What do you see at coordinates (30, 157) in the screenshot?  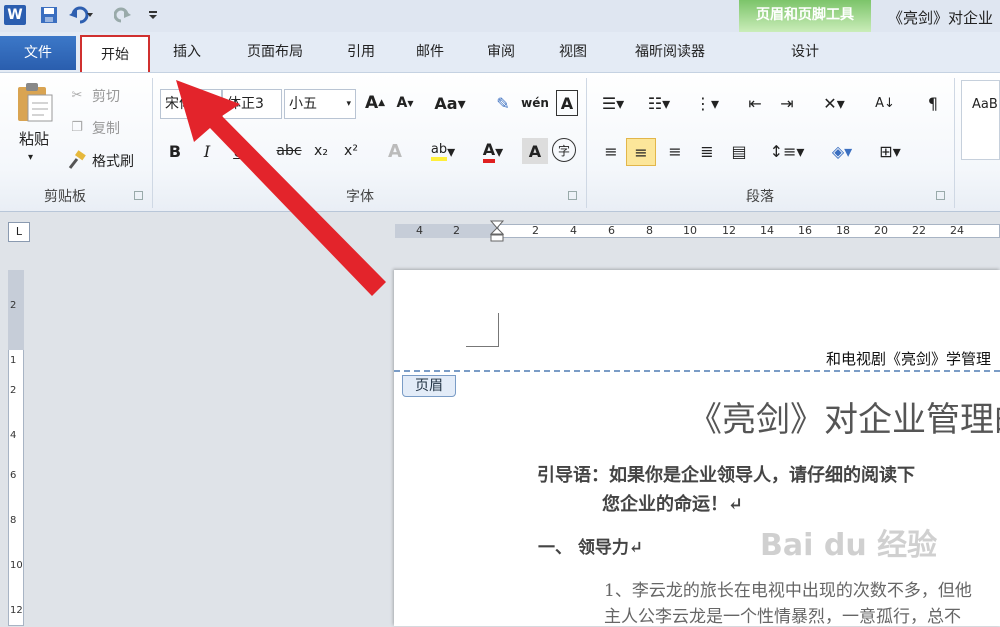 I see `paste-dropdown-icon: ▾` at bounding box center [30, 157].